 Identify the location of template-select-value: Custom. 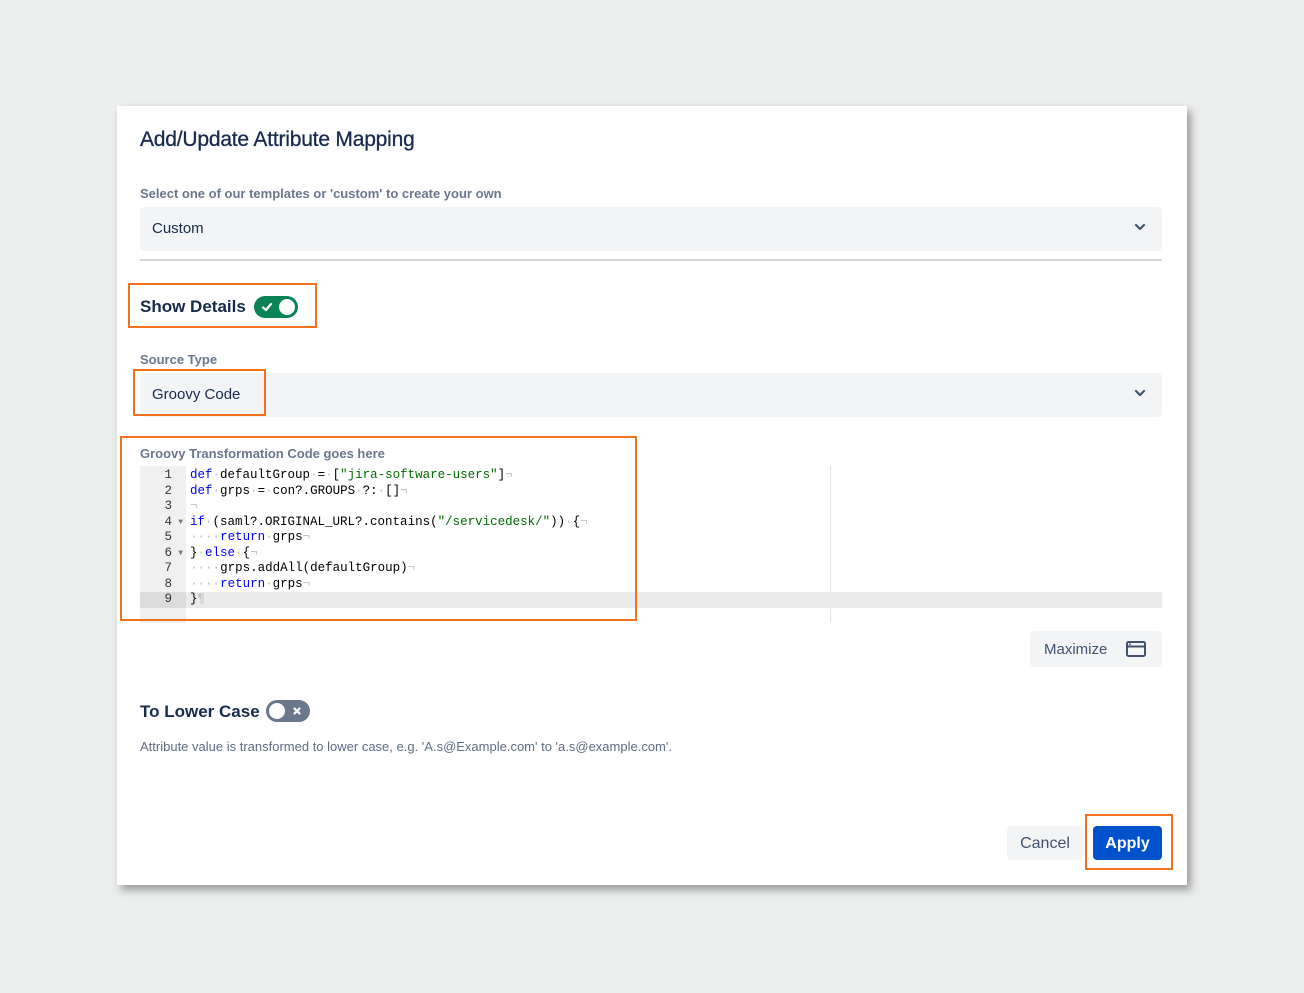
(178, 228).